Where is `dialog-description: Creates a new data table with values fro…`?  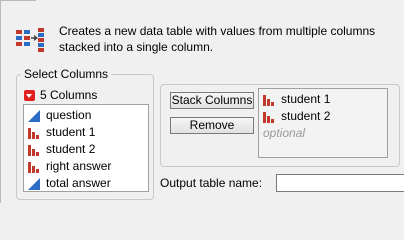
dialog-description: Creates a new data table with values fro… is located at coordinates (217, 39).